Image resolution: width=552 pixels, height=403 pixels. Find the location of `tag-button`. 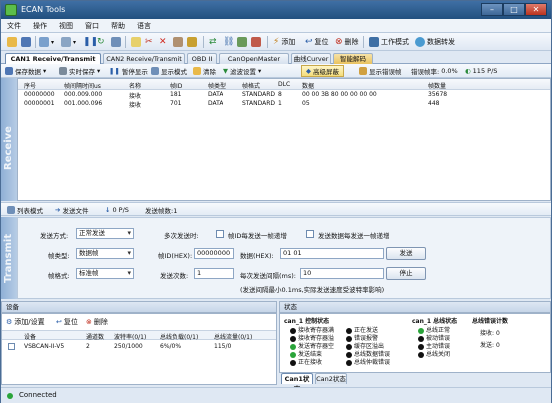

tag-button is located at coordinates (192, 42).